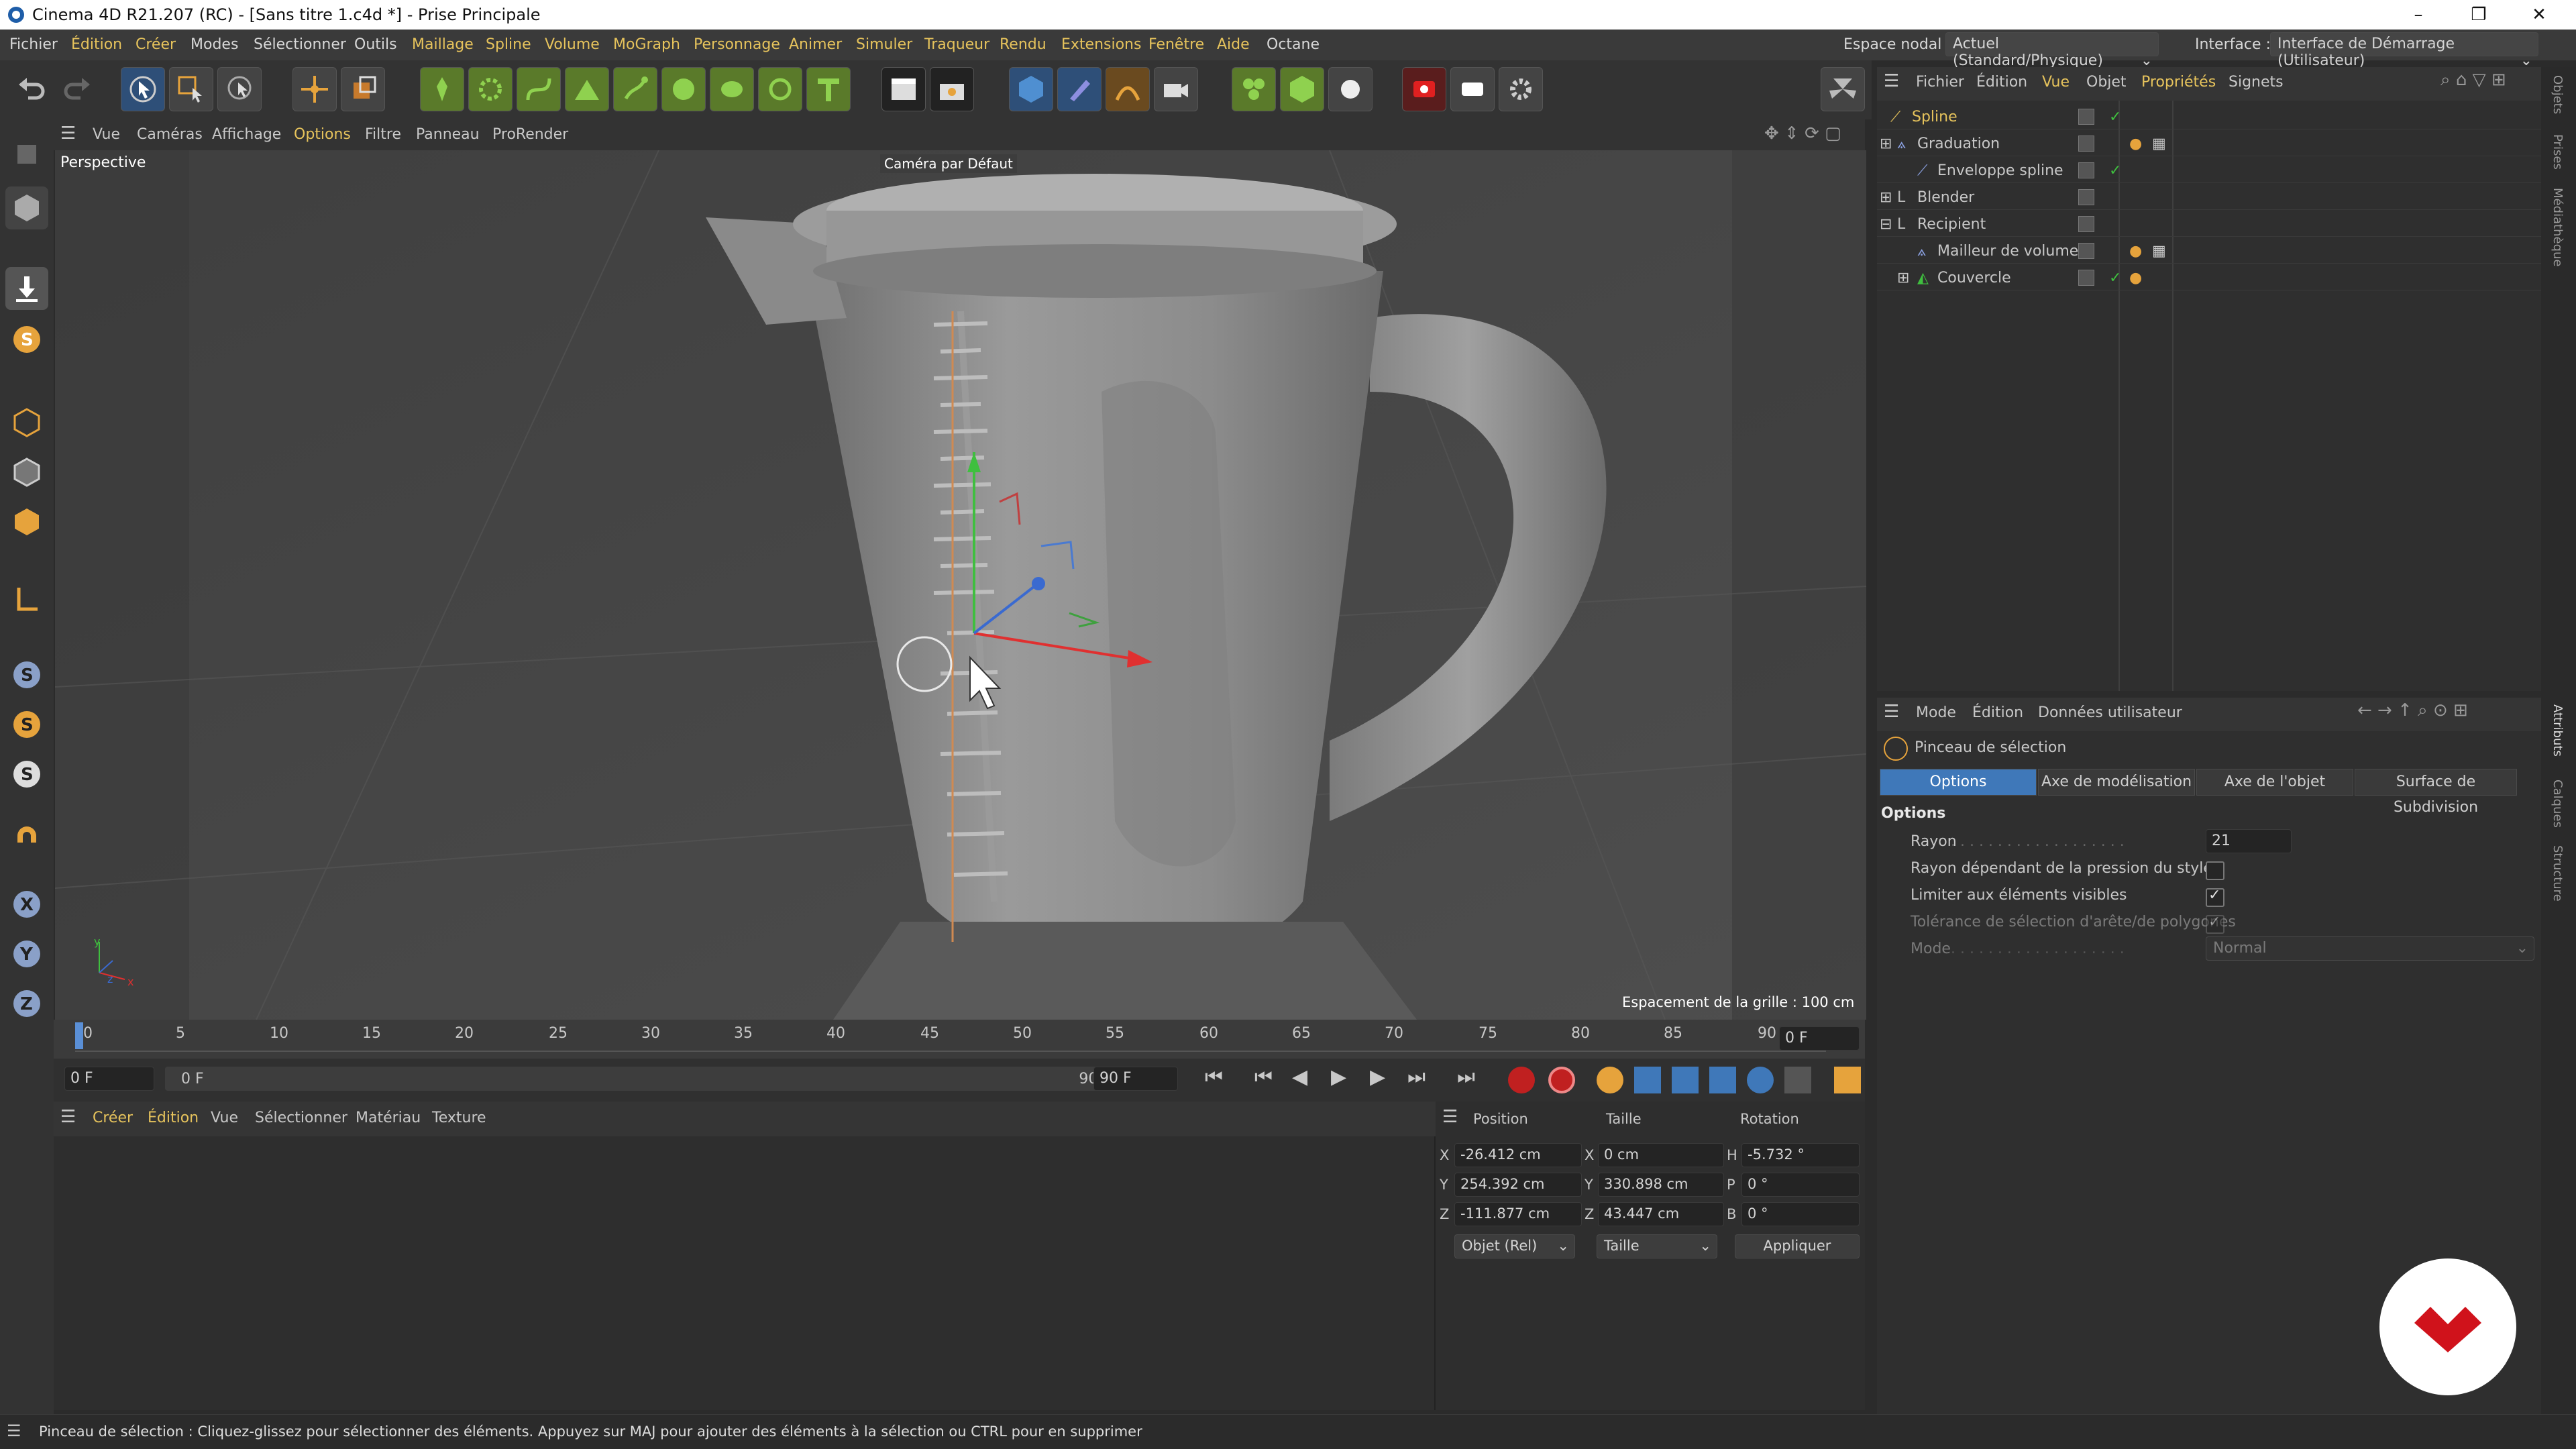 The height and width of the screenshot is (1449, 2576). I want to click on back-arrow-icon: ← → ↑ ⌕ ⊙ ⊞, so click(2412, 710).